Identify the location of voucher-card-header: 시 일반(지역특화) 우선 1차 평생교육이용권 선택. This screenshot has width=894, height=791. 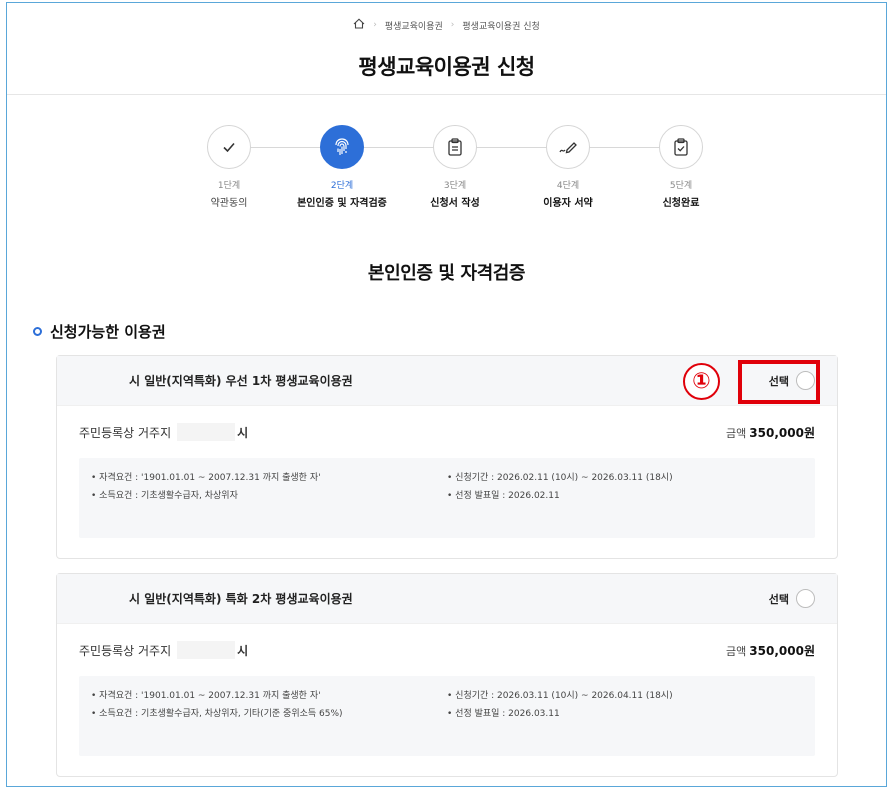
(447, 381).